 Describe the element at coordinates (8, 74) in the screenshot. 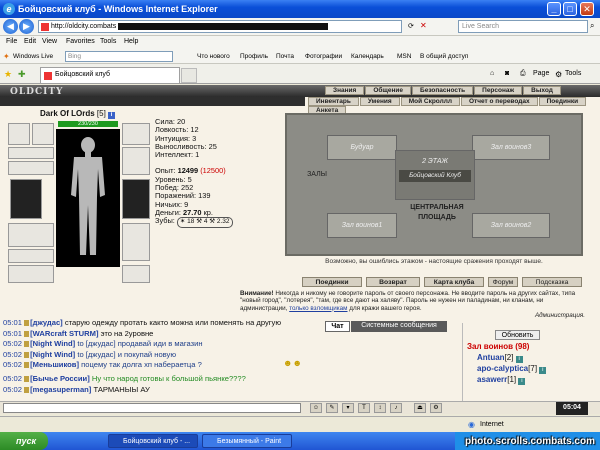

I see `favorites-star-icon: ★` at that location.